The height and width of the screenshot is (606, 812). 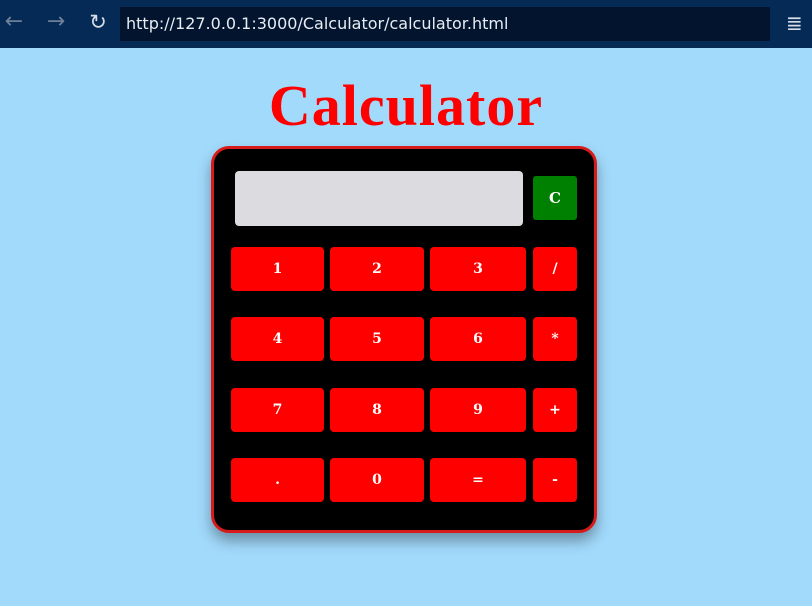 I want to click on key-3-button: 3, so click(x=478, y=269).